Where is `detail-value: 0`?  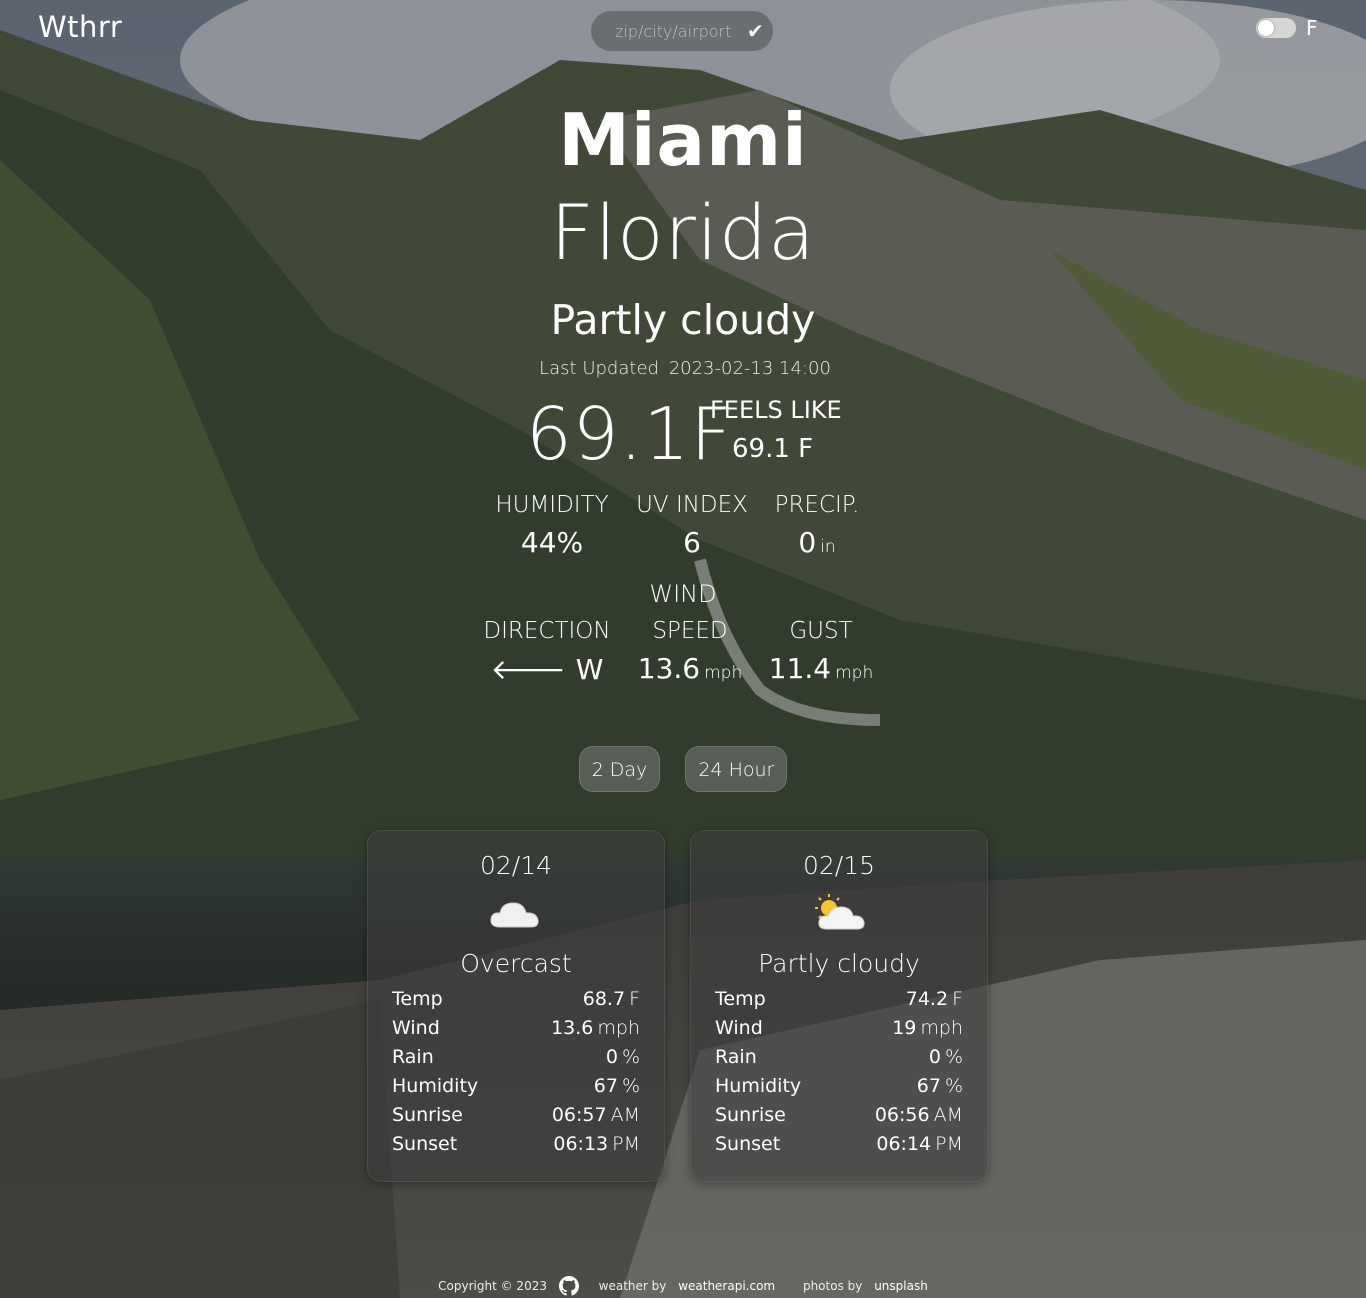 detail-value: 0 is located at coordinates (934, 1057).